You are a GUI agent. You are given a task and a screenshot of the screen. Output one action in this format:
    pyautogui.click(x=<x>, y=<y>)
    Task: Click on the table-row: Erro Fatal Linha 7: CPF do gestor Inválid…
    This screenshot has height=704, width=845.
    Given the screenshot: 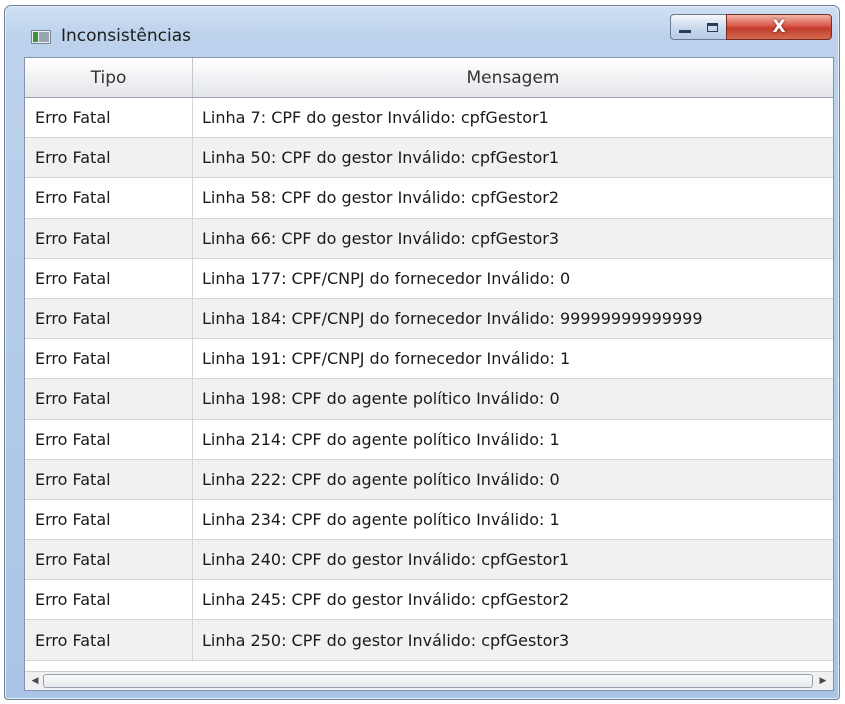 What is the action you would take?
    pyautogui.click(x=429, y=118)
    